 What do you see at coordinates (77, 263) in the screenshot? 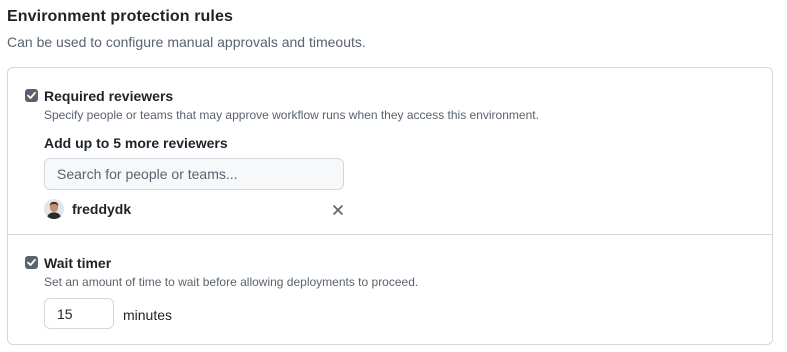
I see `wait-timer-label: Wait timer` at bounding box center [77, 263].